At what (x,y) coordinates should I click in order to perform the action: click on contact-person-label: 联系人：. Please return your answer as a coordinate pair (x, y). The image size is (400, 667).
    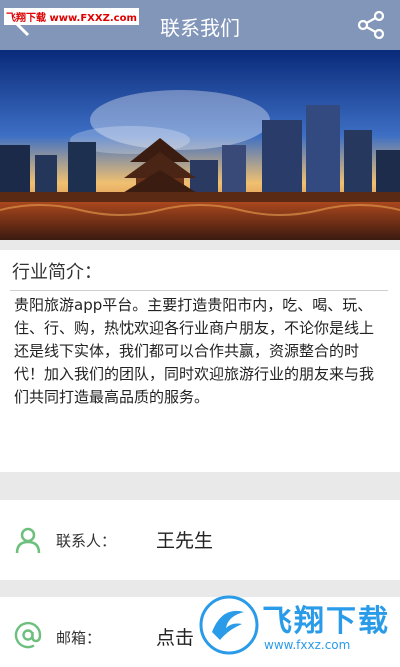
    Looking at the image, I should click on (86, 541).